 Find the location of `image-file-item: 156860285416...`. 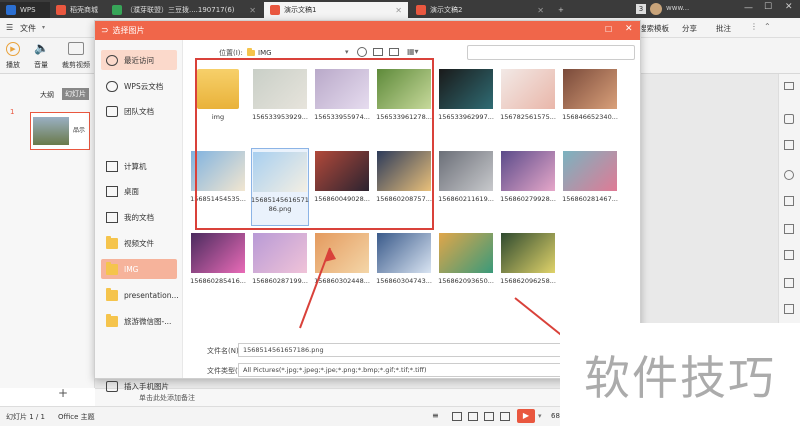

image-file-item: 156860285416... is located at coordinates (218, 260).